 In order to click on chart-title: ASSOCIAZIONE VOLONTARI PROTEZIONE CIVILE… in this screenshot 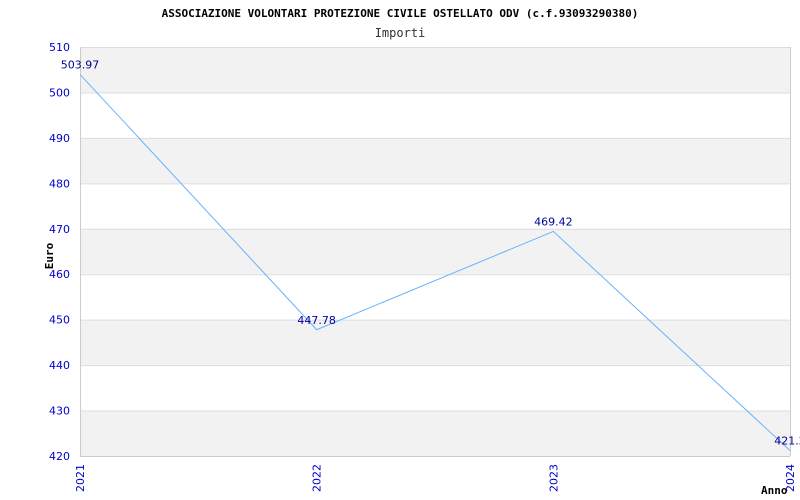, I will do `click(400, 13)`.